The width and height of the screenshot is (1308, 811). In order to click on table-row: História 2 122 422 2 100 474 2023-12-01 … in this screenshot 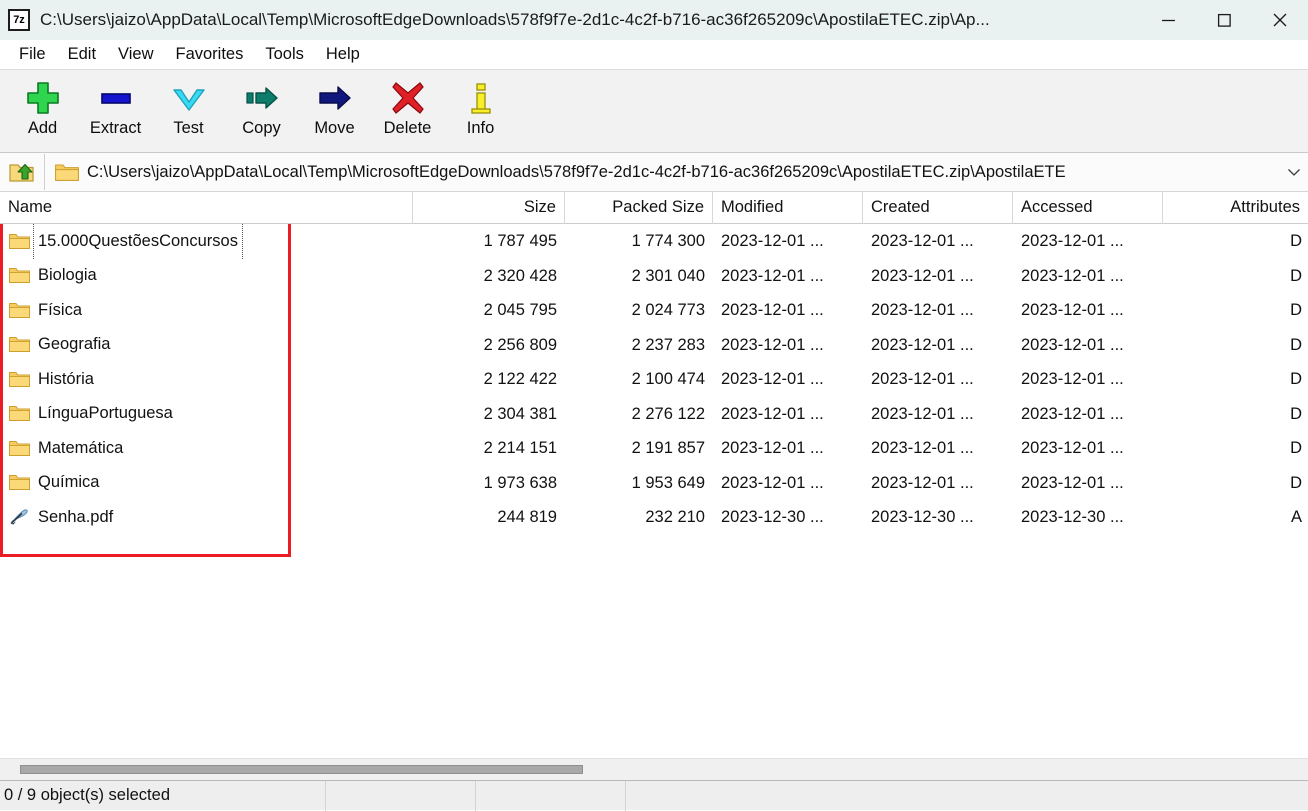, I will do `click(654, 379)`.